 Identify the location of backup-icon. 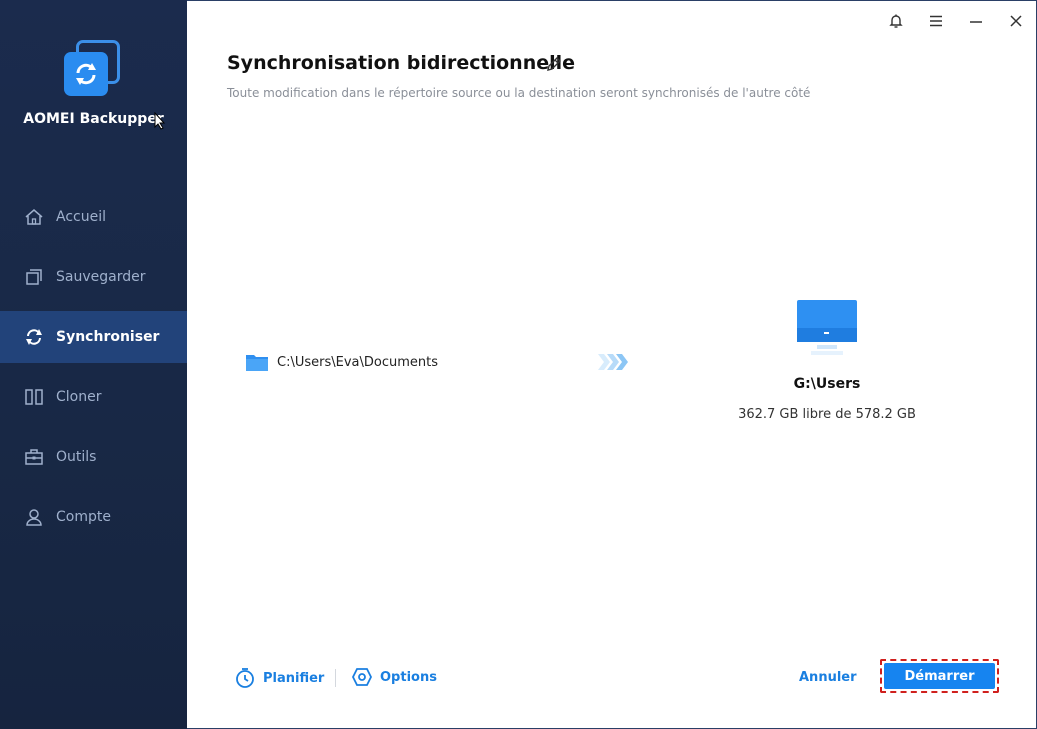
(34, 277).